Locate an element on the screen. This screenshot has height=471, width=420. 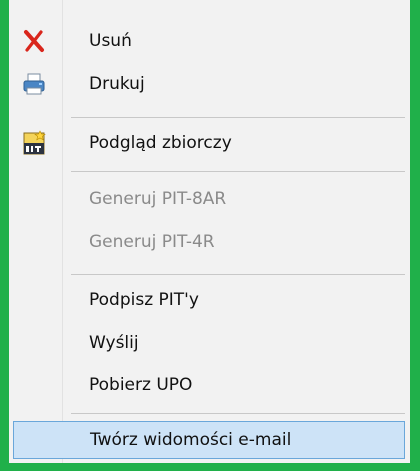
printer-icon is located at coordinates (34, 84).